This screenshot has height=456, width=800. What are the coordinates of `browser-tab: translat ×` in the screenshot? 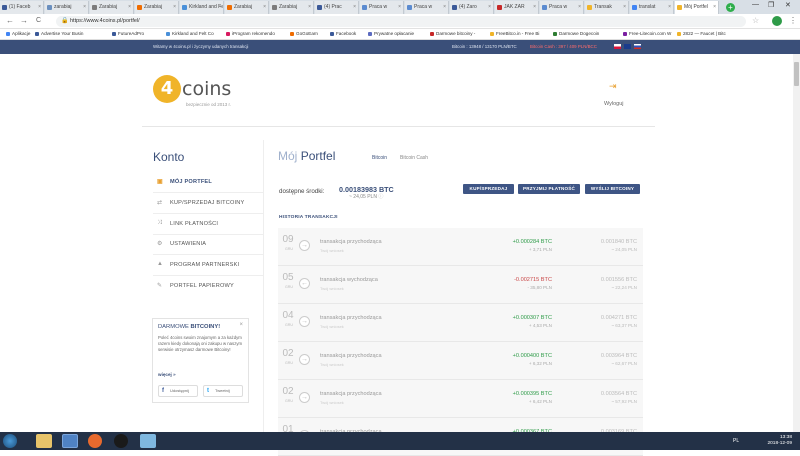 It's located at (652, 7).